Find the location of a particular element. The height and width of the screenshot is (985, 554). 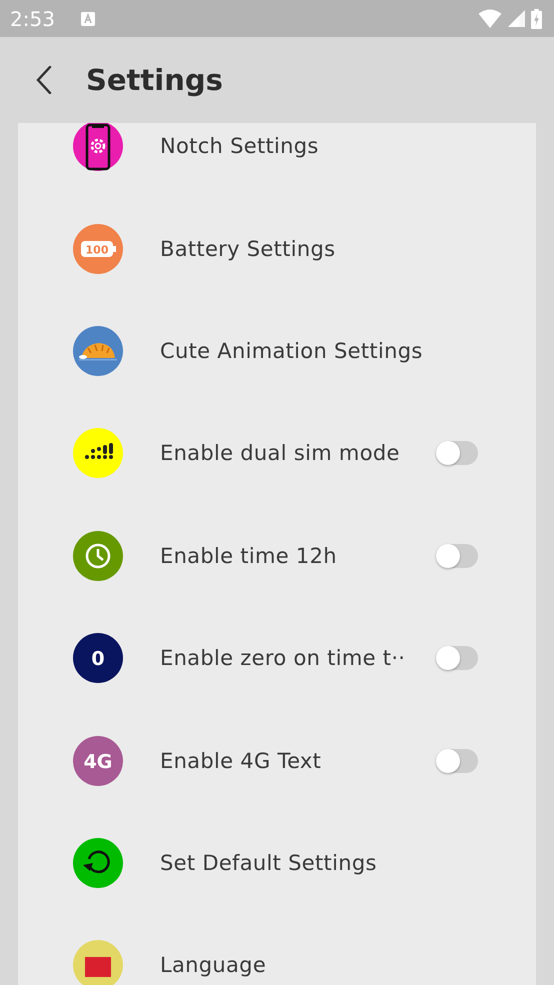

page-title: Settings is located at coordinates (154, 80).